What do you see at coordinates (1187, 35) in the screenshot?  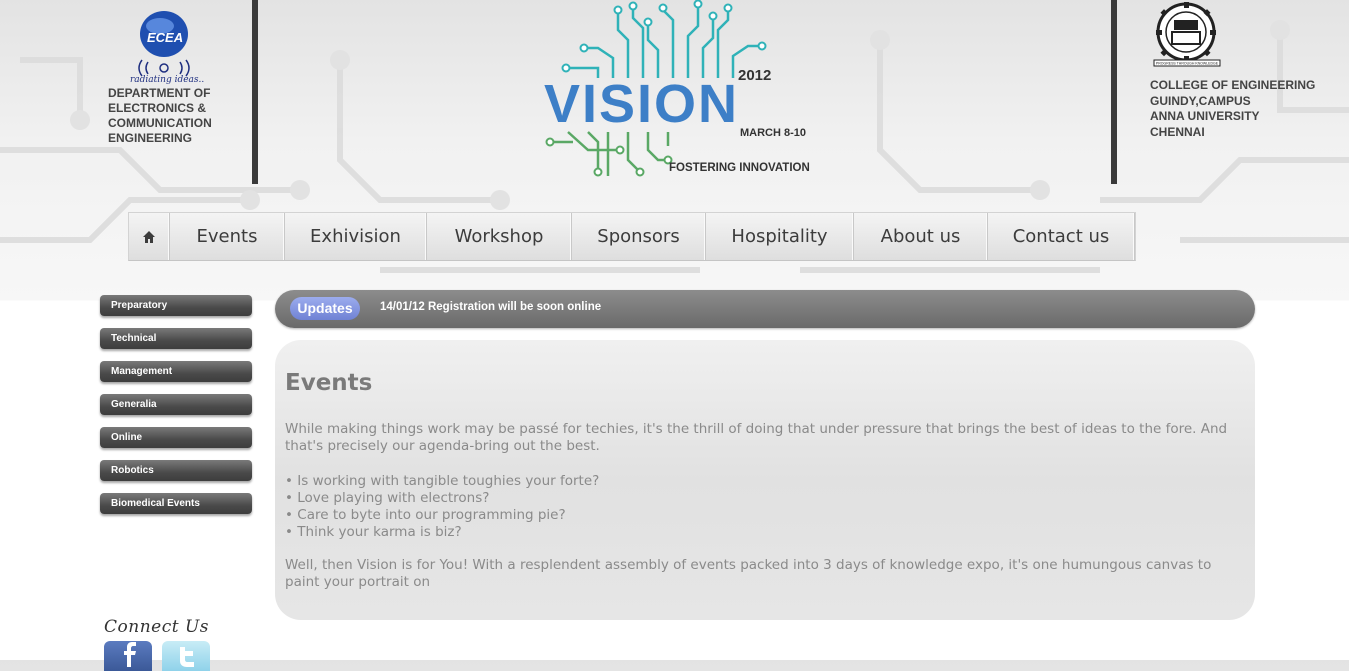 I see `anna-university-seal: PROGRESS THROUGH KNOWLEDGE` at bounding box center [1187, 35].